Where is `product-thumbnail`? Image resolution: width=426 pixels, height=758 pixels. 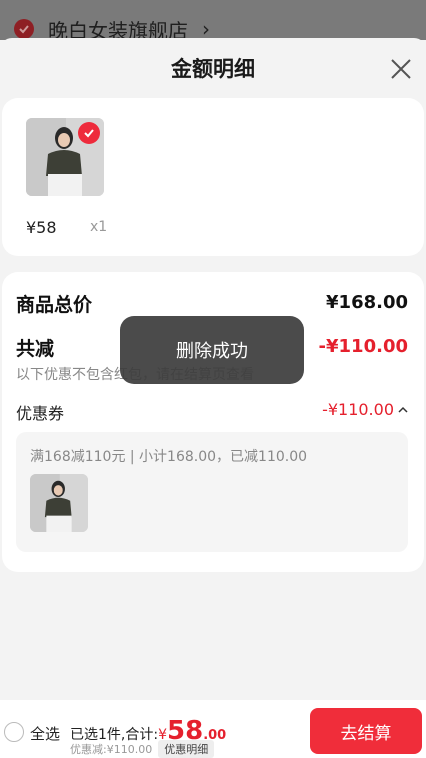 product-thumbnail is located at coordinates (65, 157).